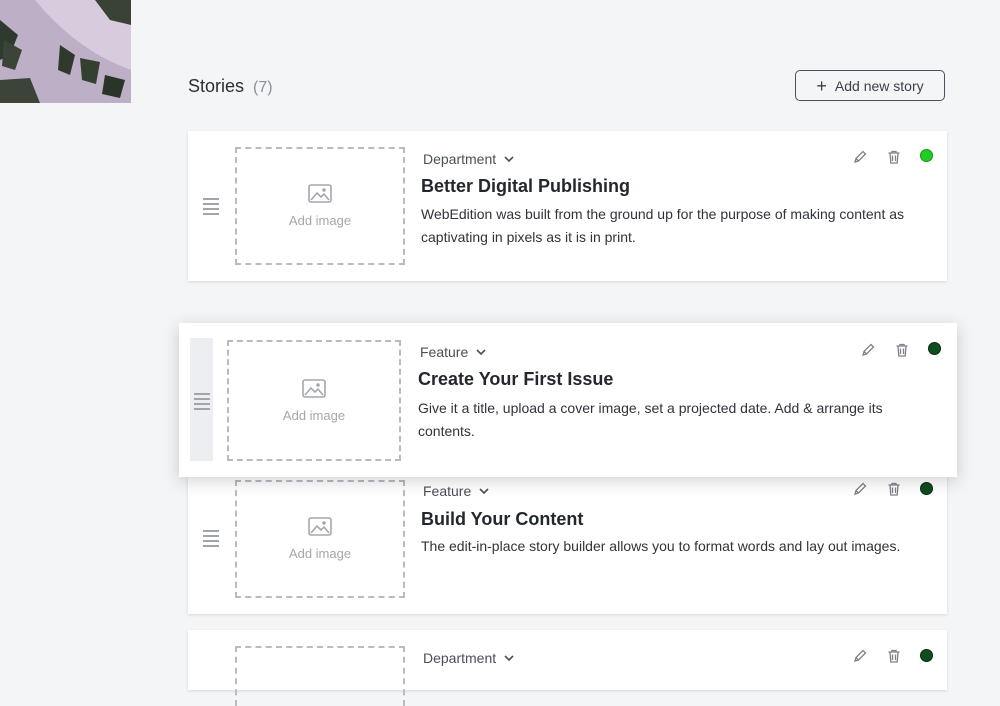 The image size is (1000, 706). What do you see at coordinates (821, 85) in the screenshot?
I see `plus-icon: +` at bounding box center [821, 85].